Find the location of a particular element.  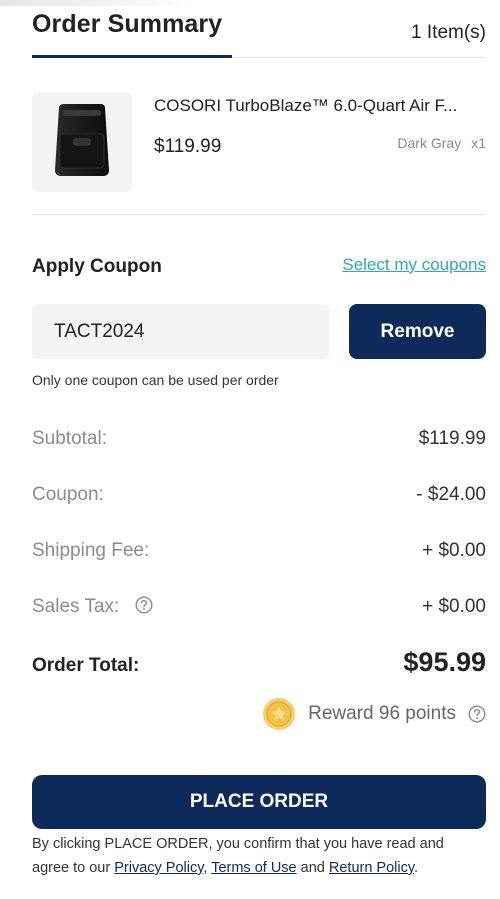

sales-tax-label-wrap: Sales Tax: is located at coordinates (92, 607).